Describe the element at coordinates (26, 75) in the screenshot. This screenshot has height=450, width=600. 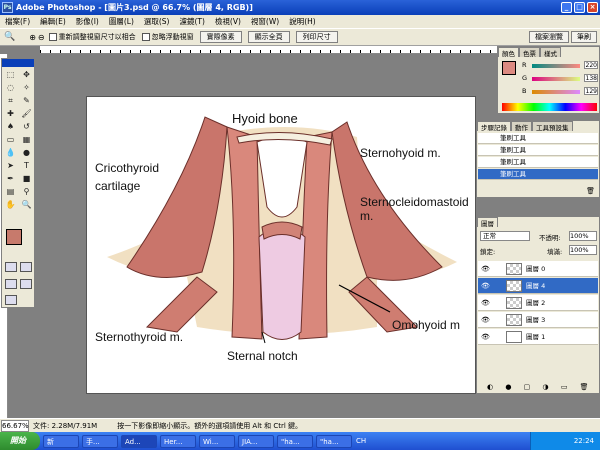
I see `move-tool-icon: ✥` at that location.